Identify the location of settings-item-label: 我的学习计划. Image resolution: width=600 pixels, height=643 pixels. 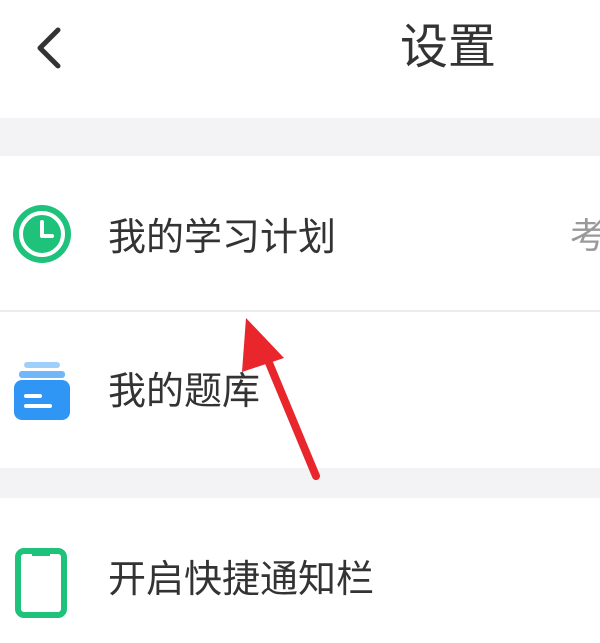
(222, 237).